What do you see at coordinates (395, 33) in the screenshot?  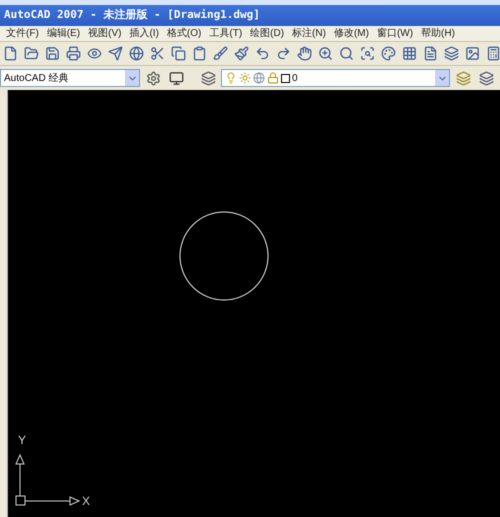 I see `menu-item: 窗口(W)` at bounding box center [395, 33].